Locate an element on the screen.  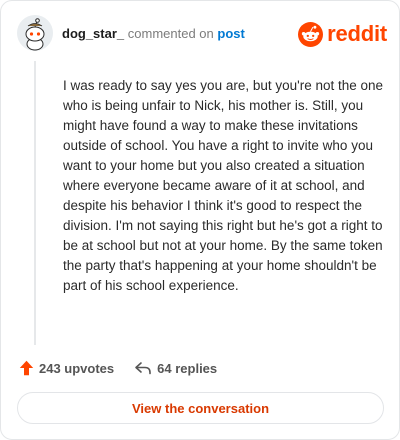
reddit-brand: reddit is located at coordinates (342, 34).